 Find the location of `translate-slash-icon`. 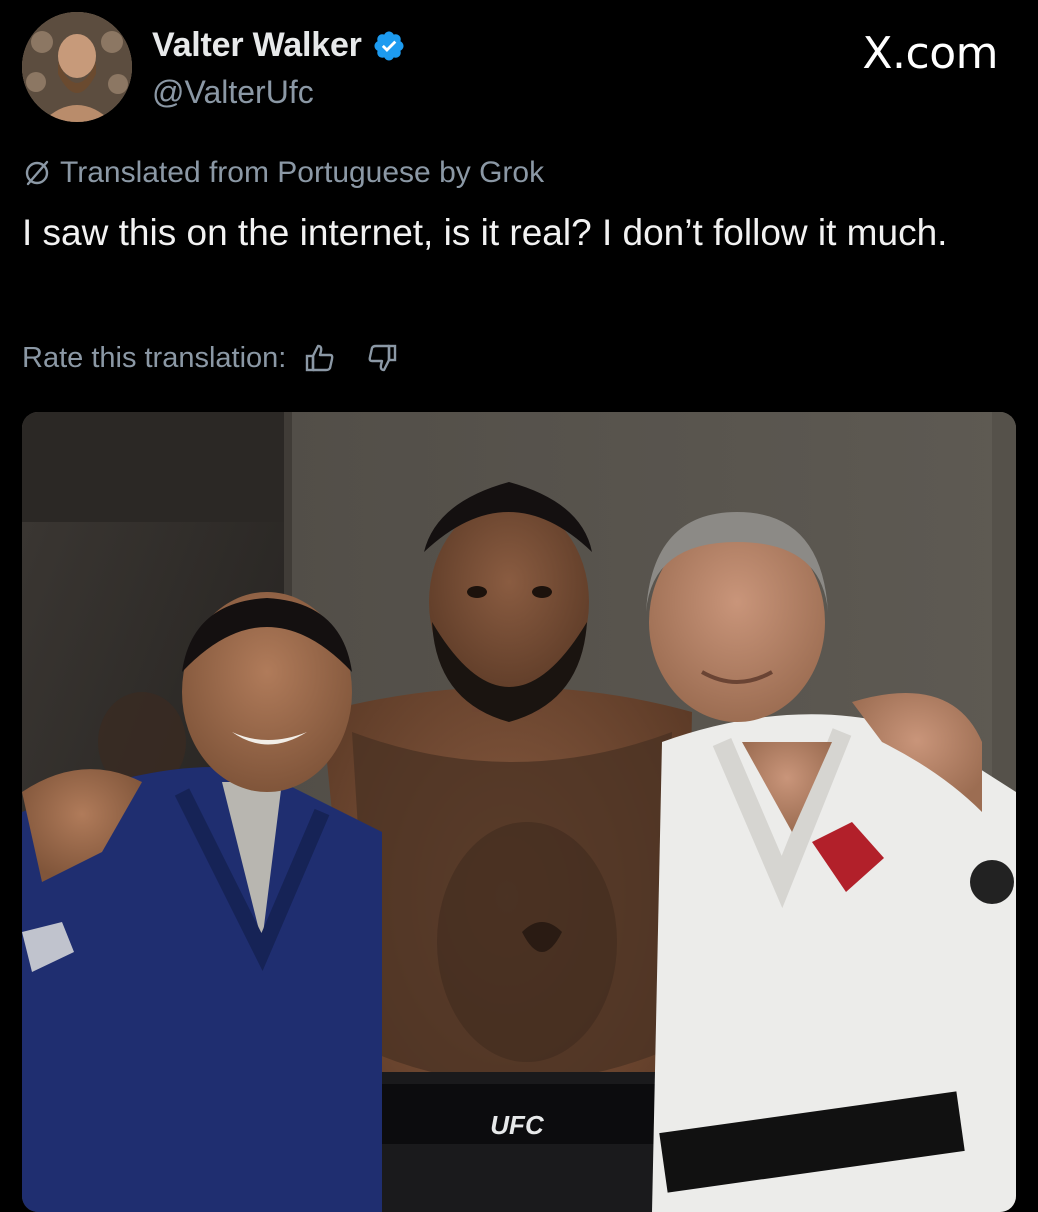

translate-slash-icon is located at coordinates (37, 173).